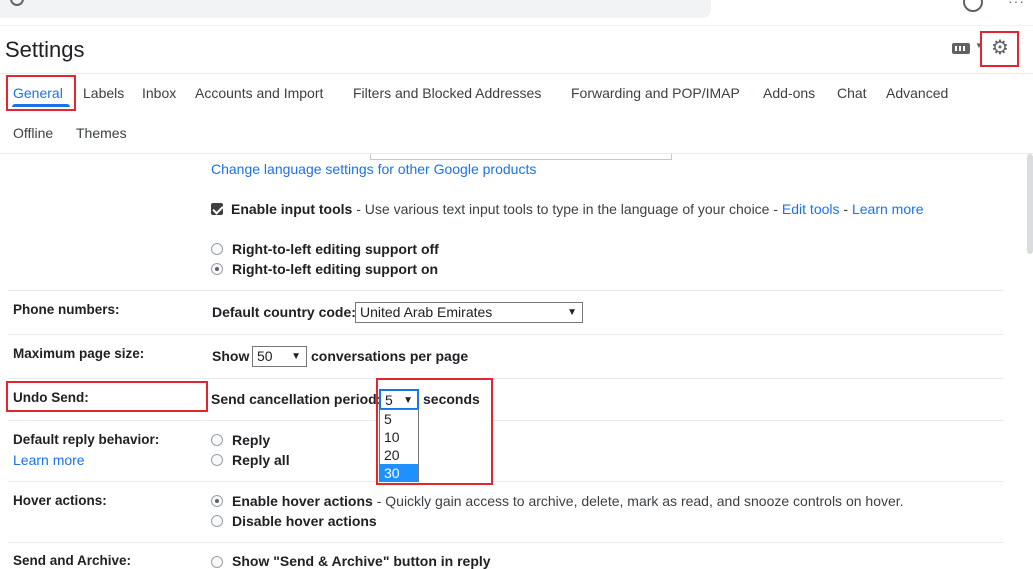 The image size is (1033, 569). Describe the element at coordinates (261, 460) in the screenshot. I see `reply-all-option-label: Reply all` at that location.